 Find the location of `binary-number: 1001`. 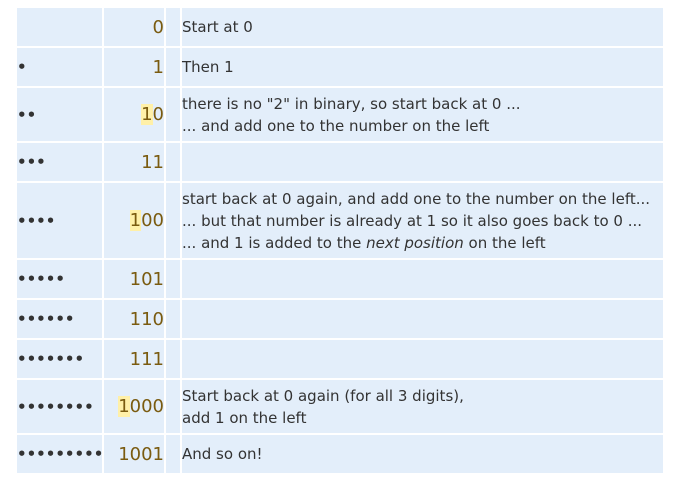

binary-number: 1001 is located at coordinates (134, 454).